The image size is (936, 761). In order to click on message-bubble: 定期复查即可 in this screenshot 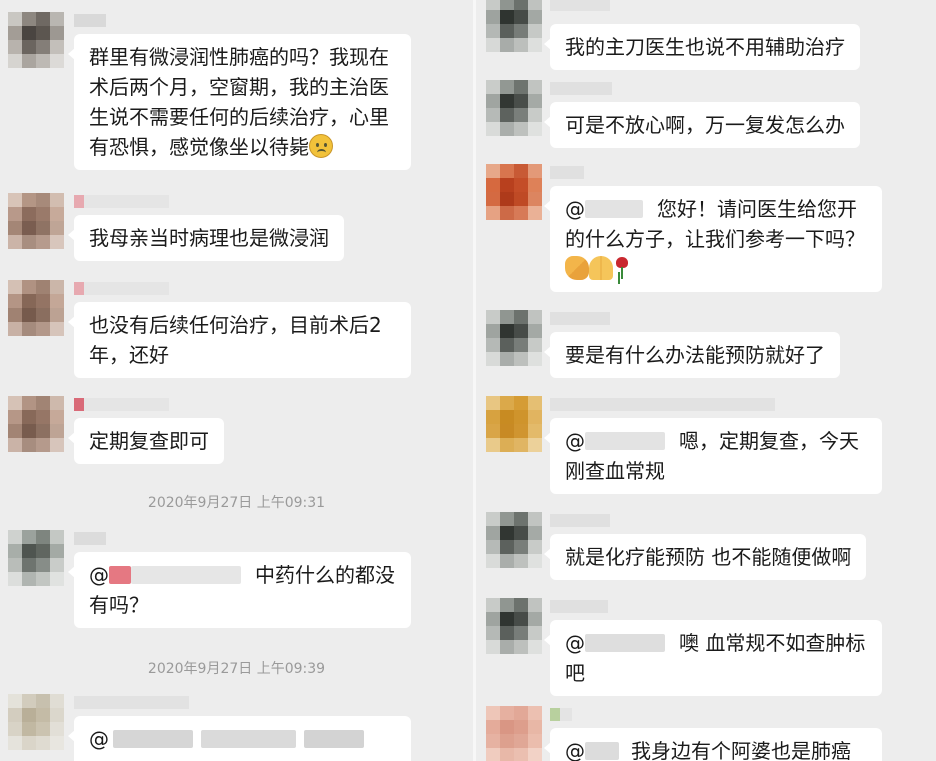, I will do `click(146, 441)`.